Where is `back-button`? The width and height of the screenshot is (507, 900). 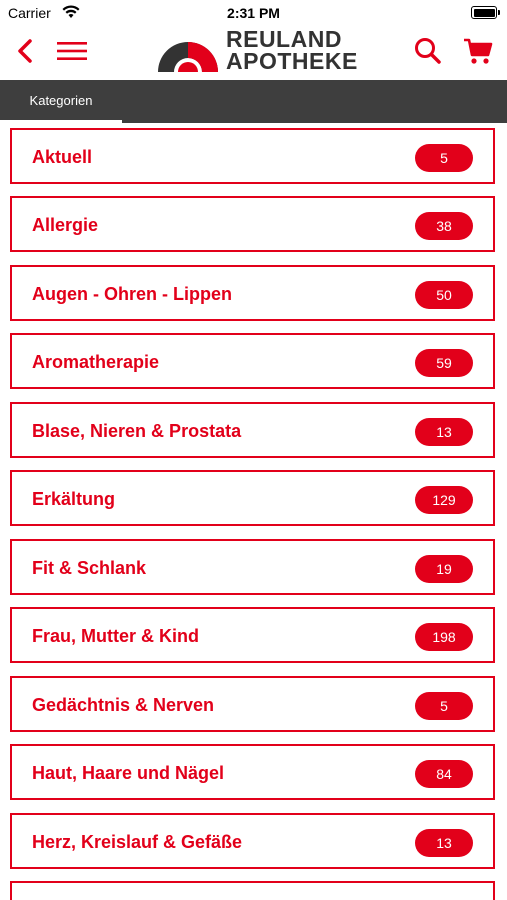
back-button is located at coordinates (25, 51).